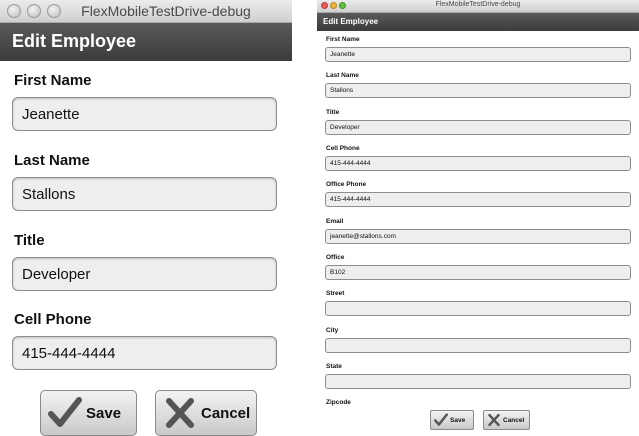  What do you see at coordinates (478, 345) in the screenshot?
I see `city-input` at bounding box center [478, 345].